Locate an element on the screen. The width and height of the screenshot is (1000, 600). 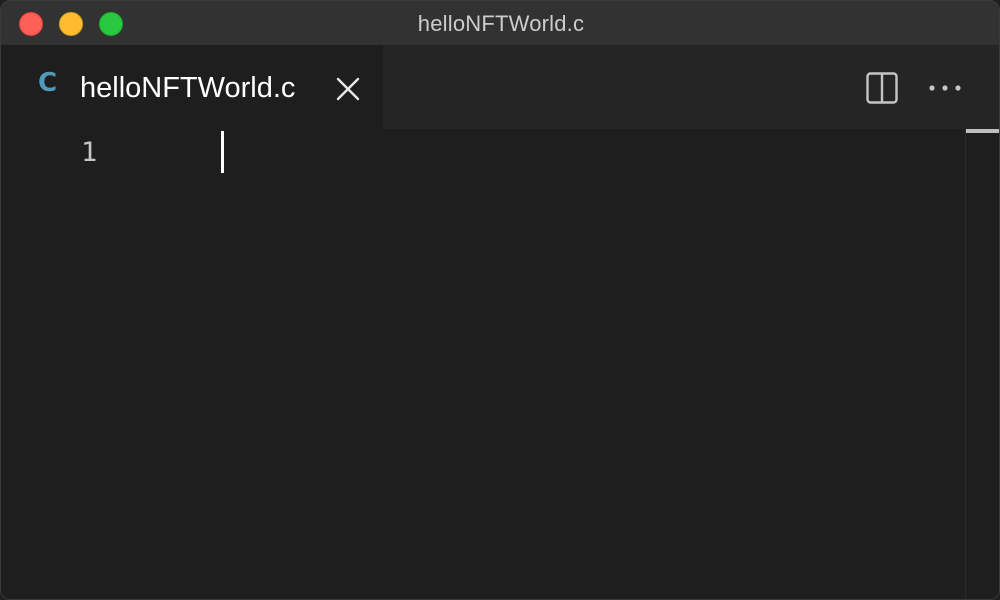
vertical-scrollbar is located at coordinates (982, 364).